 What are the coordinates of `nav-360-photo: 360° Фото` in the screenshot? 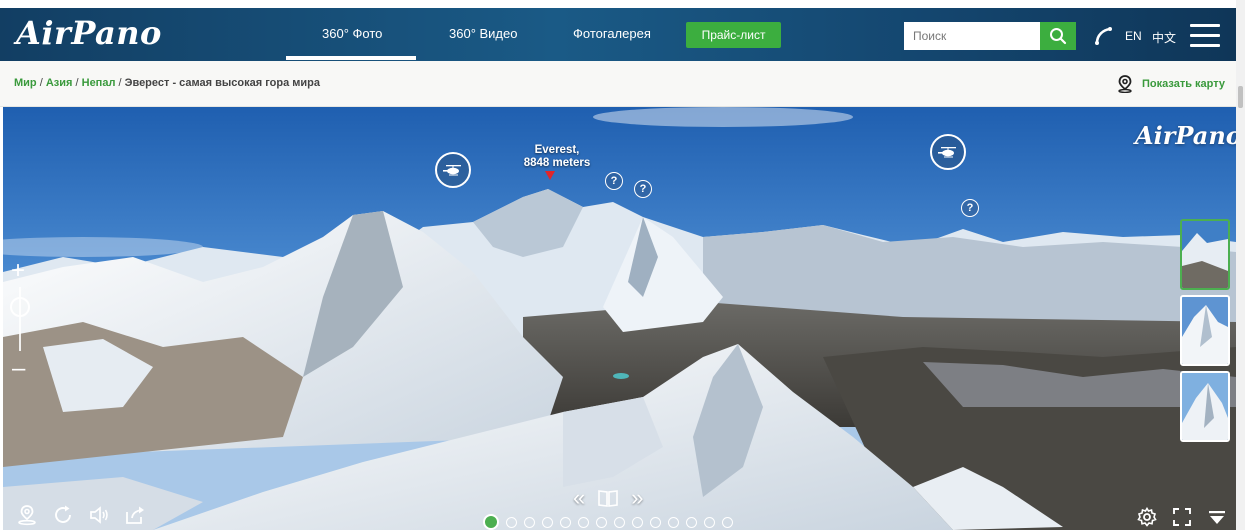 It's located at (352, 33).